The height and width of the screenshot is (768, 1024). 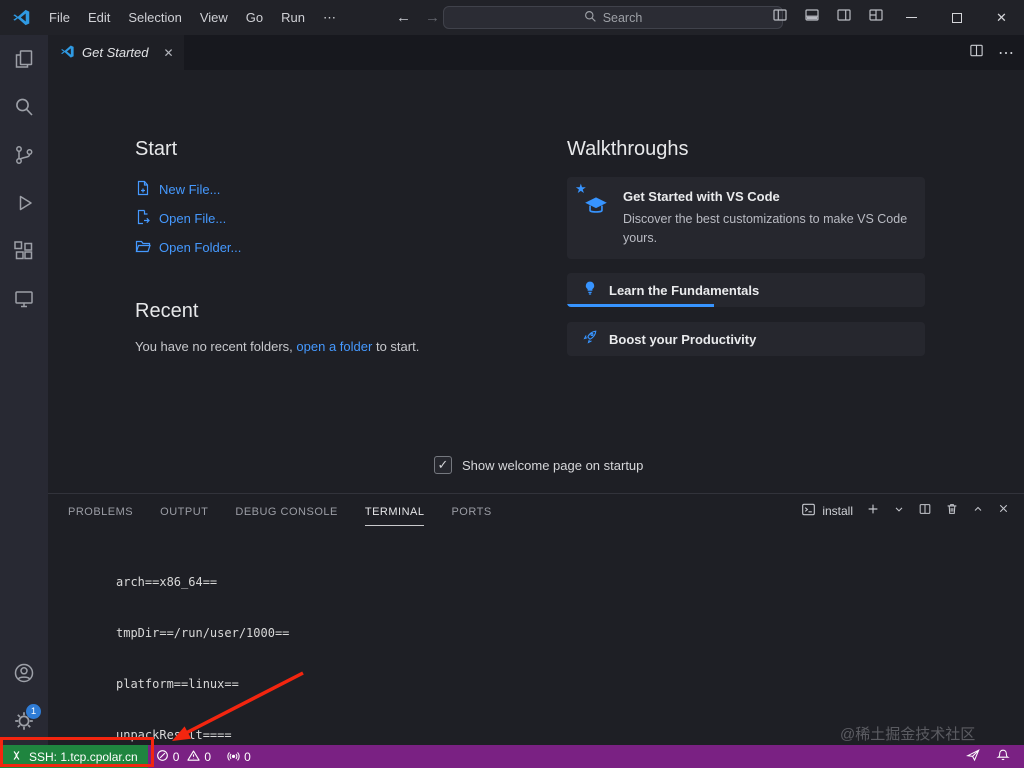 What do you see at coordinates (613, 17) in the screenshot?
I see `command-center-search: Search` at bounding box center [613, 17].